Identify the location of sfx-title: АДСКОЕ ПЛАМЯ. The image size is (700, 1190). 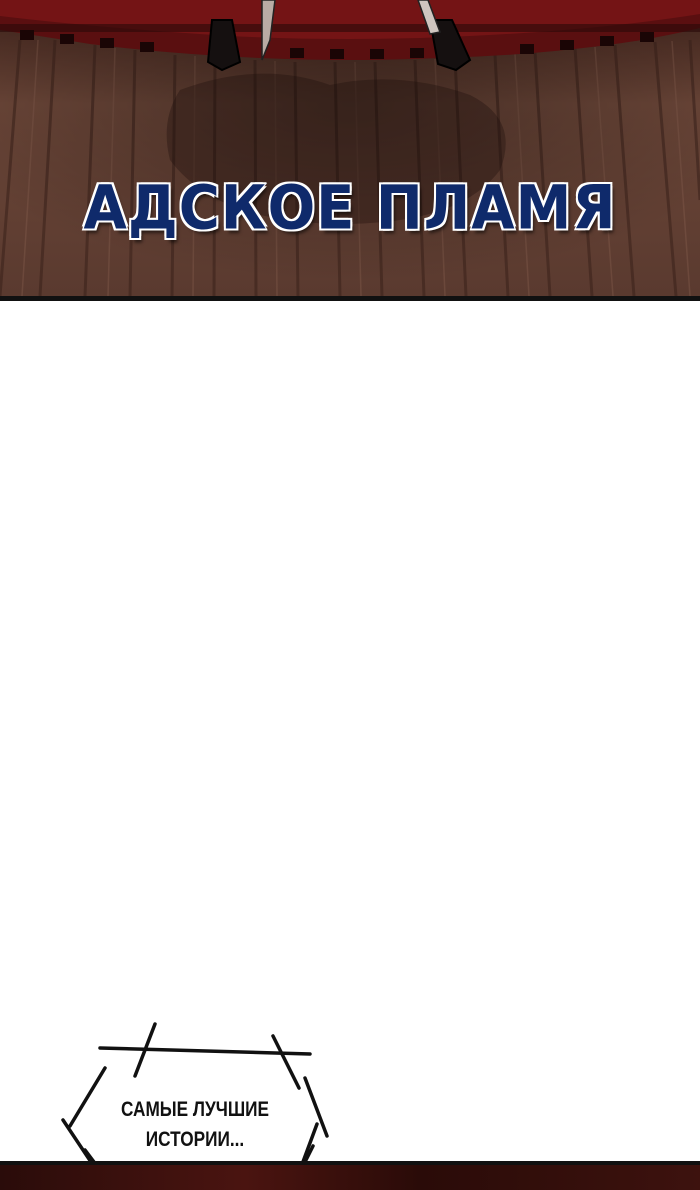
(349, 208).